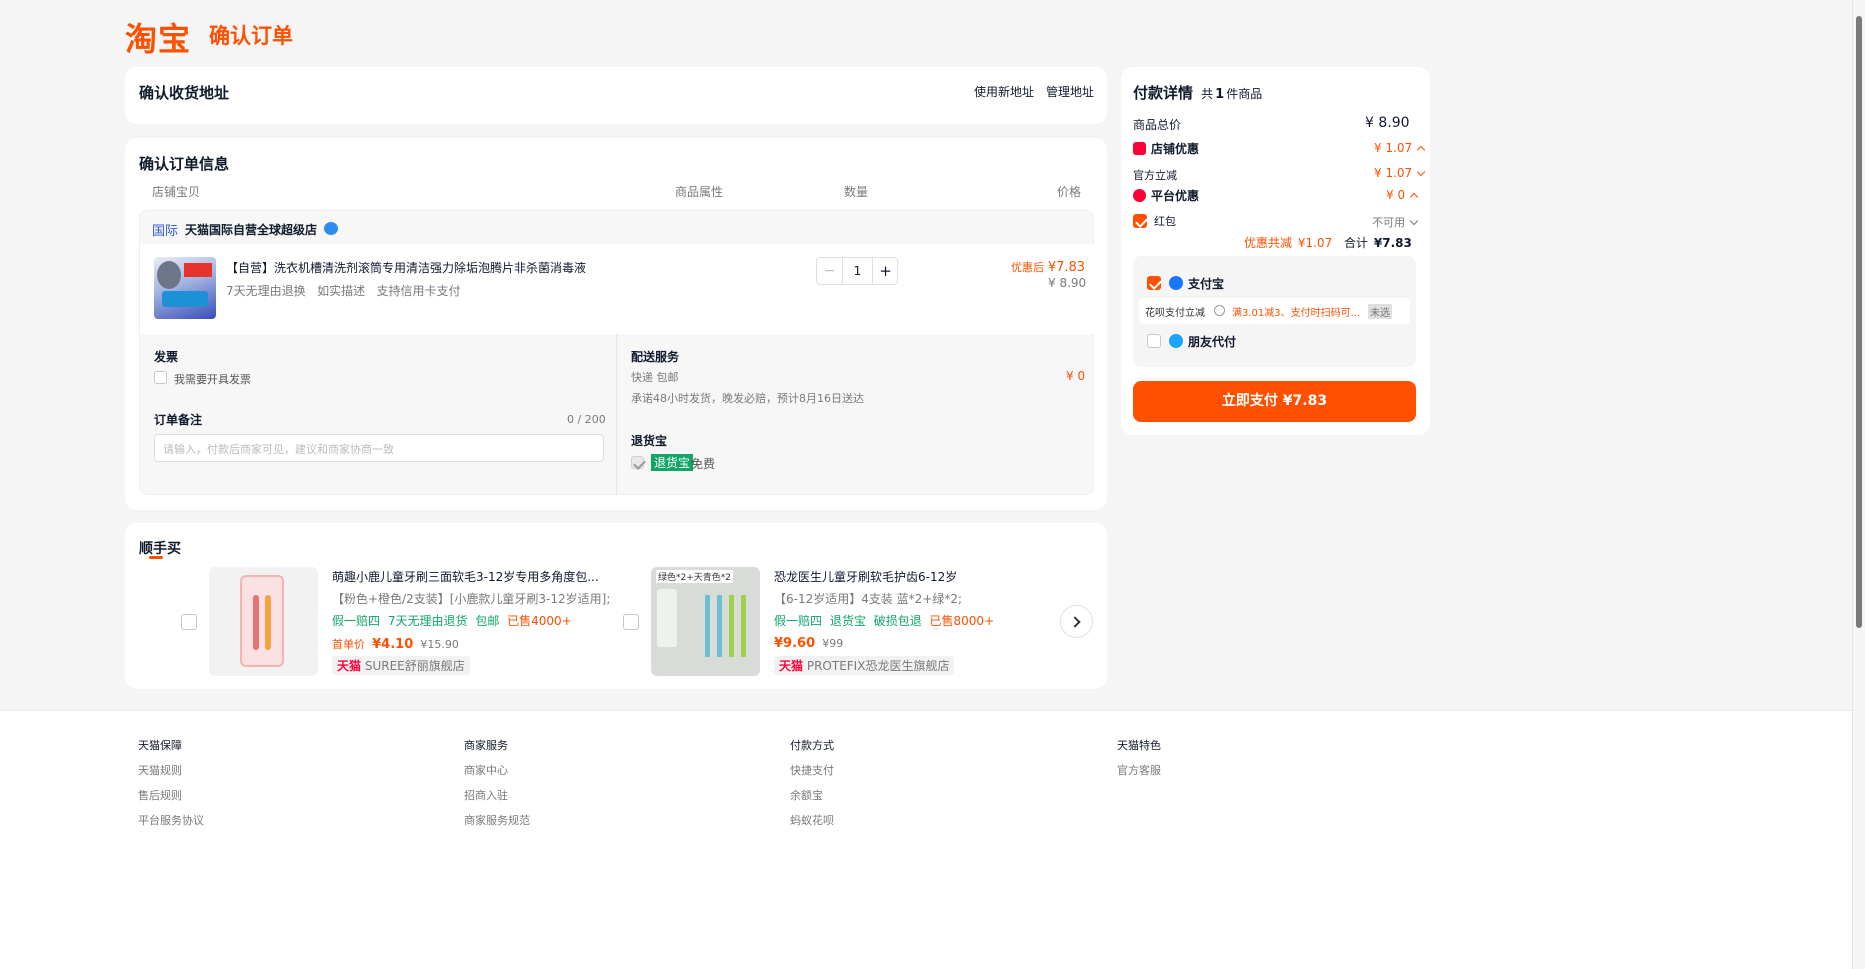 This screenshot has width=1865, height=969. I want to click on footer-link: 招商入驻, so click(497, 795).